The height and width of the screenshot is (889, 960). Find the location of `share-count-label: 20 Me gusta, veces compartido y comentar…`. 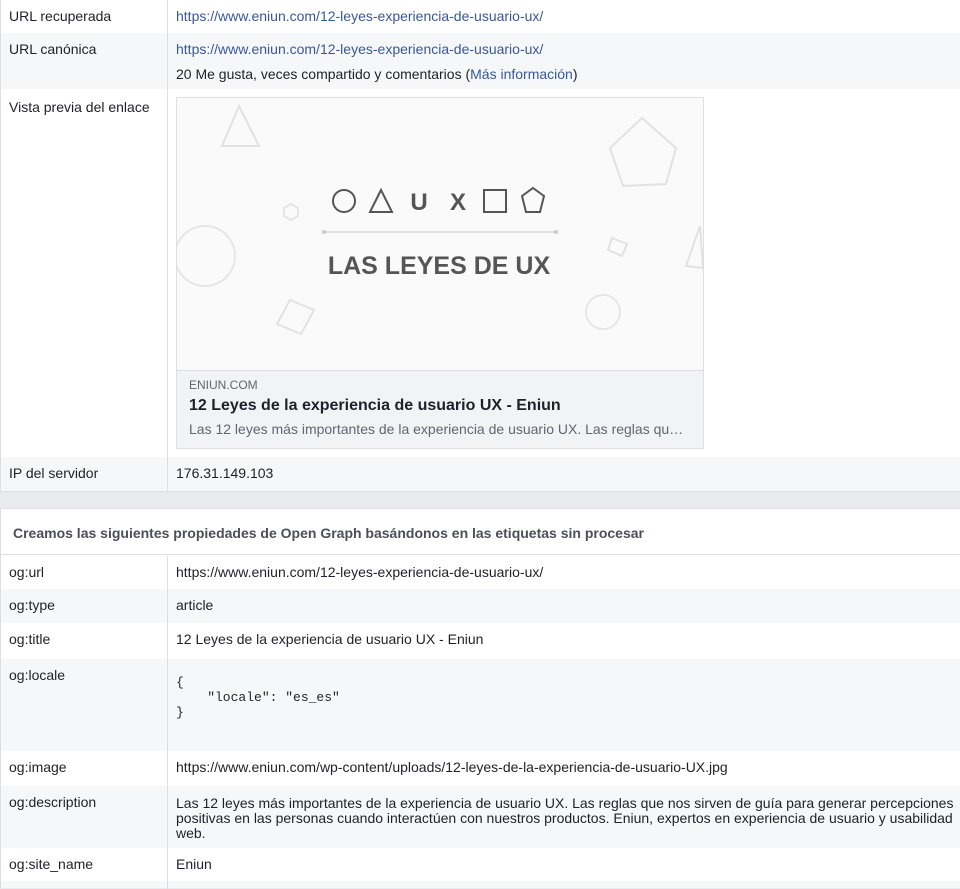

share-count-label: 20 Me gusta, veces compartido y comentar… is located at coordinates (323, 74).